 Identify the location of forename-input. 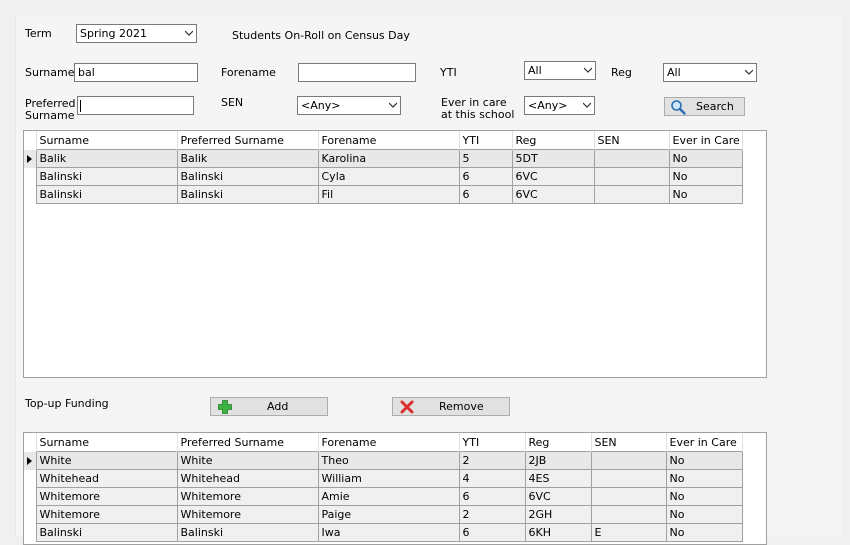
(357, 72).